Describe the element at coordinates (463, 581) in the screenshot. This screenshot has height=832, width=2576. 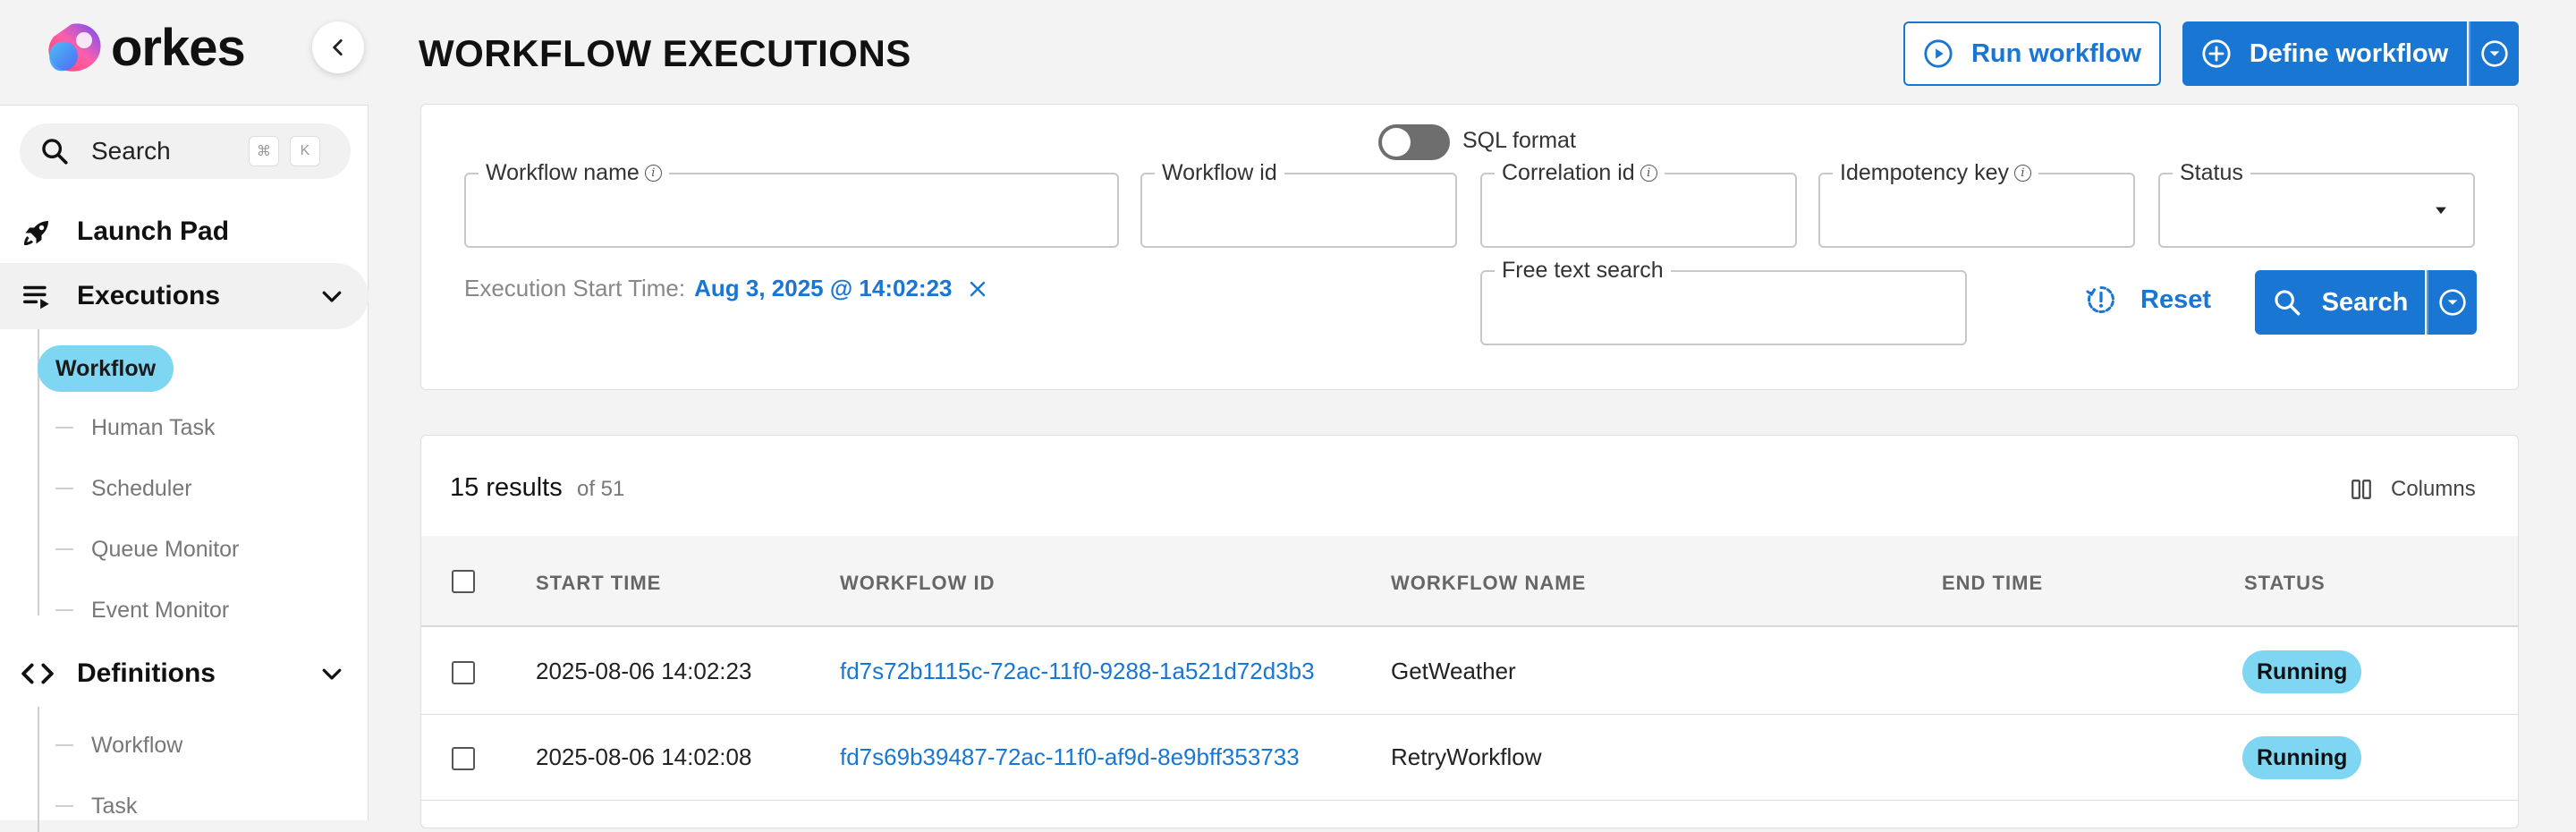
I see `select-all-checkbox` at that location.